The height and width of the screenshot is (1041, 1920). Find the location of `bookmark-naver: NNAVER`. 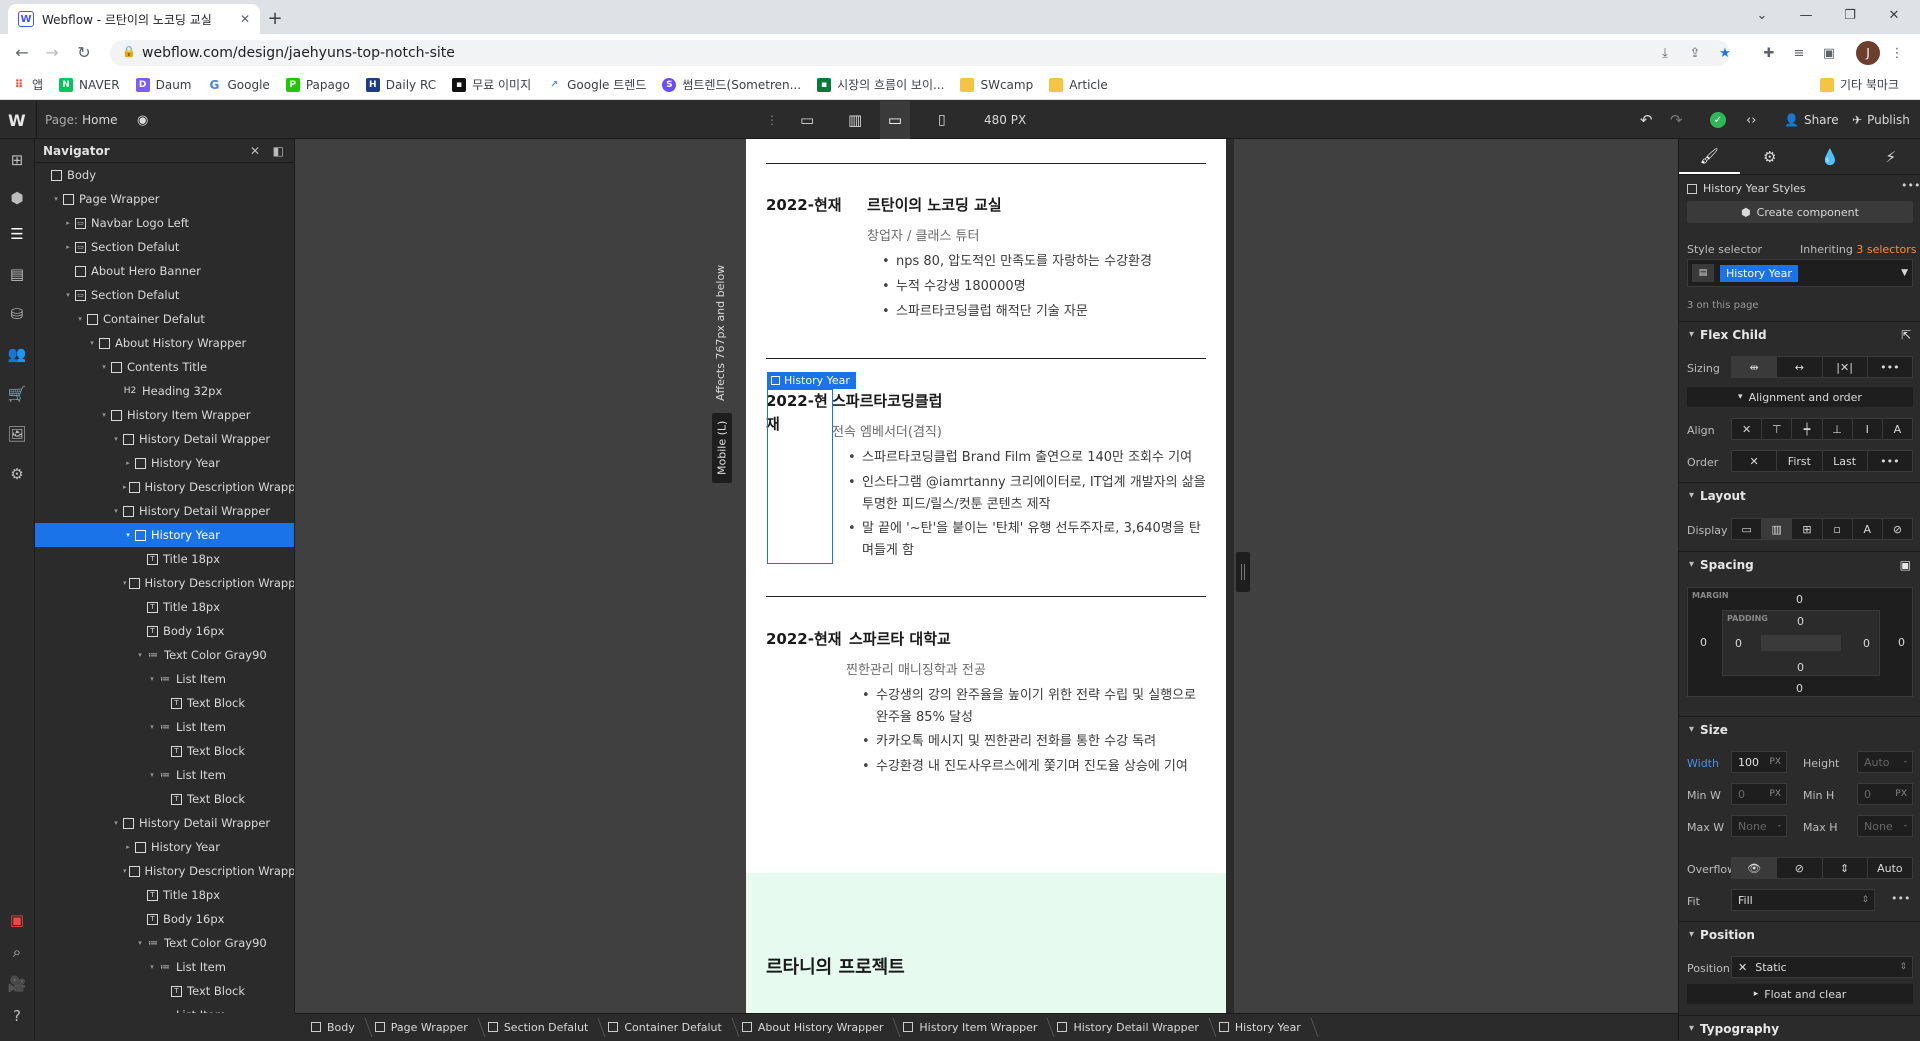

bookmark-naver: NNAVER is located at coordinates (89, 85).